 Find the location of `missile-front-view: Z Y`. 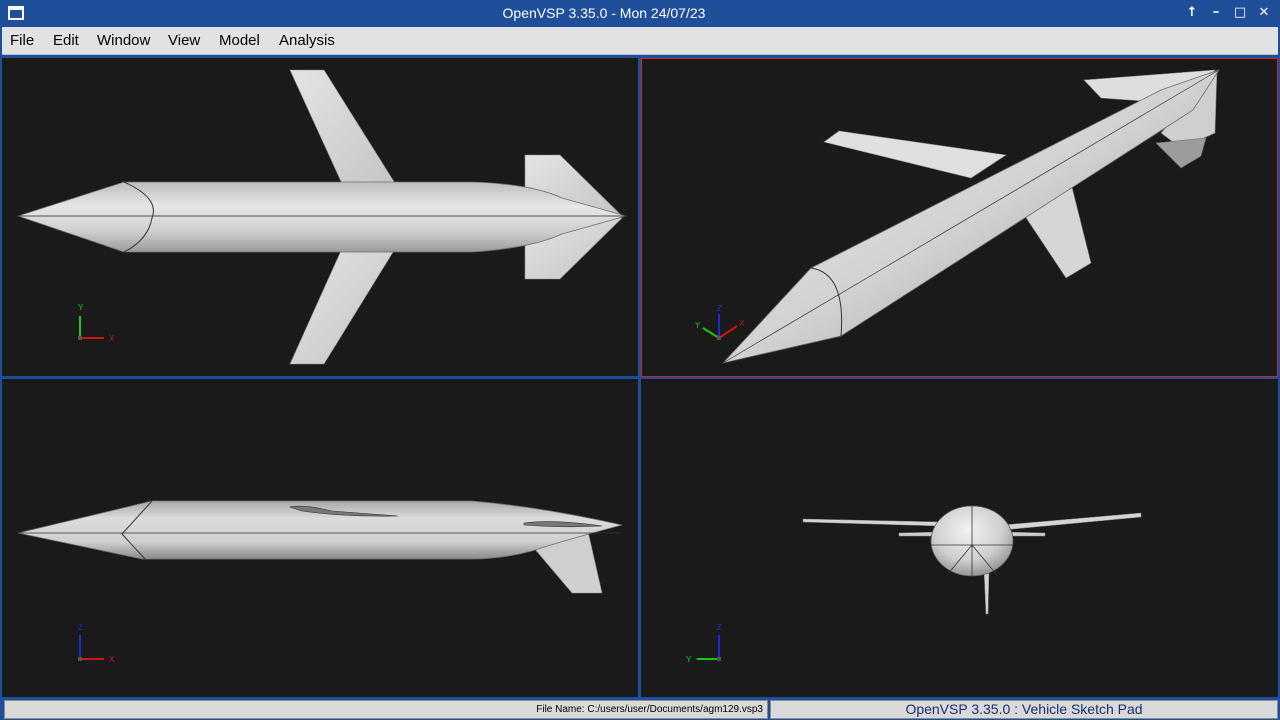

missile-front-view: Z Y is located at coordinates (914, 584).